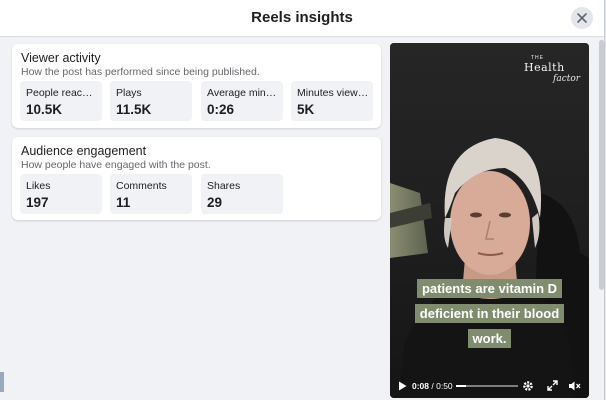  What do you see at coordinates (44, 109) in the screenshot?
I see `metric-value: 10.5K` at bounding box center [44, 109].